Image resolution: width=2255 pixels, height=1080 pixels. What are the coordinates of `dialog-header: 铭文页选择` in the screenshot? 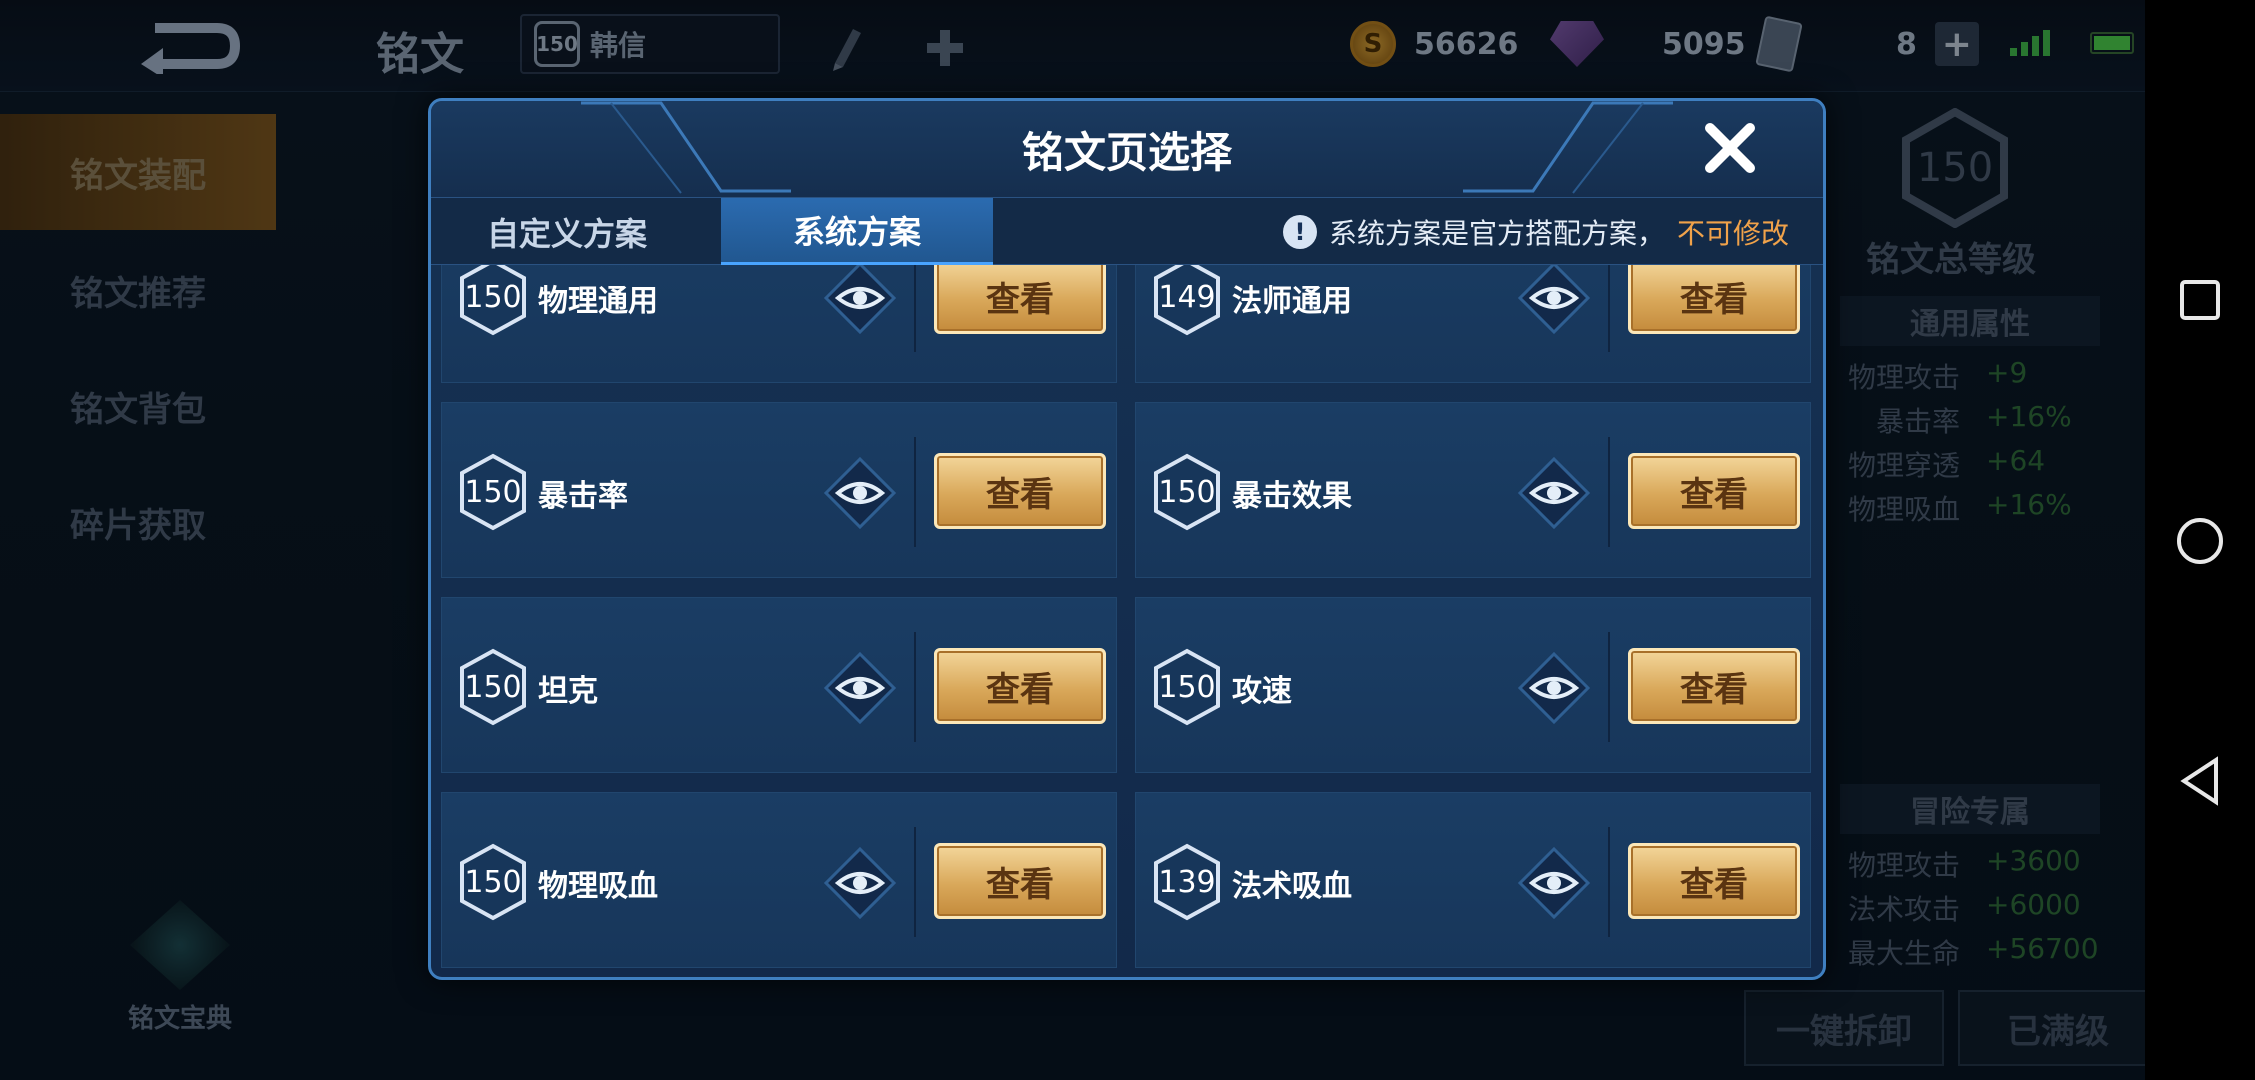 It's located at (1127, 149).